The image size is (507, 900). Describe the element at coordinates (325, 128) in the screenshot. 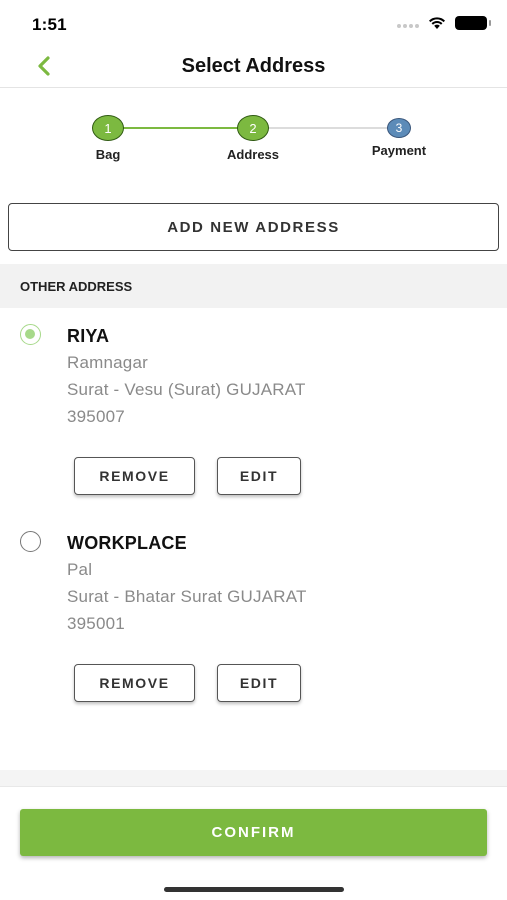

I see `step-connector-pending` at that location.